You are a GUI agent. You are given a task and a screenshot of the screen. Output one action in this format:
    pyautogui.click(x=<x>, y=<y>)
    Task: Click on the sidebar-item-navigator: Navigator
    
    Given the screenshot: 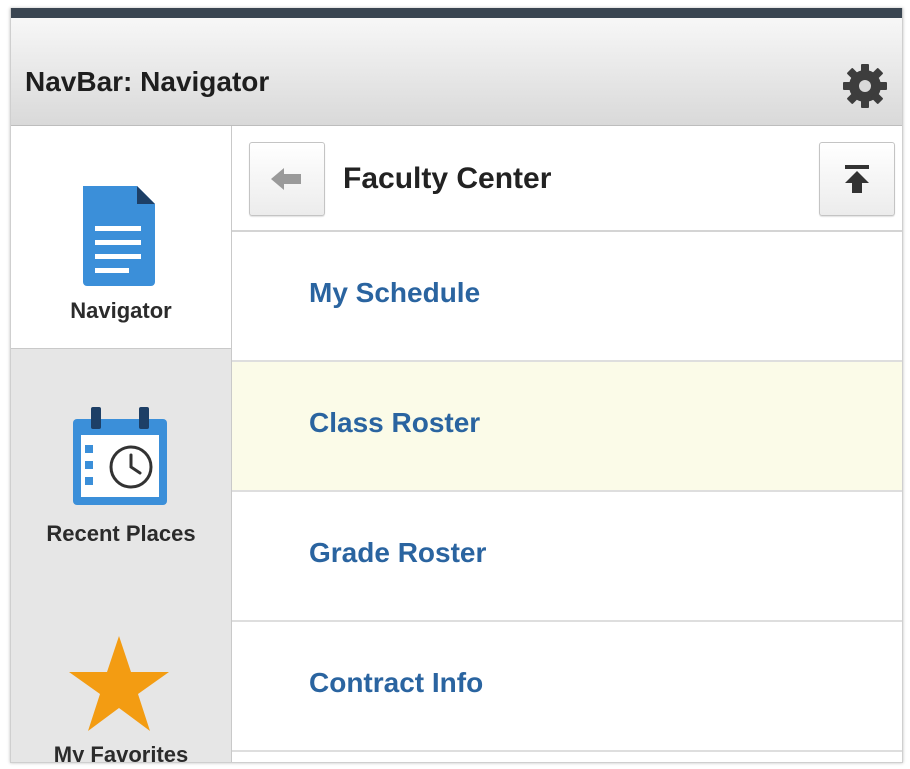 What is the action you would take?
    pyautogui.click(x=121, y=237)
    